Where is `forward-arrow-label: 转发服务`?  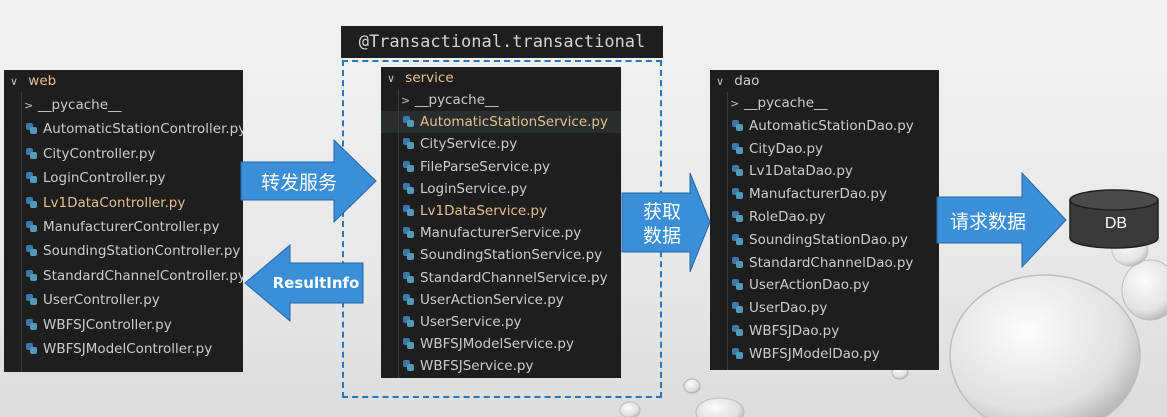
forward-arrow-label: 转发服务 is located at coordinates (298, 182).